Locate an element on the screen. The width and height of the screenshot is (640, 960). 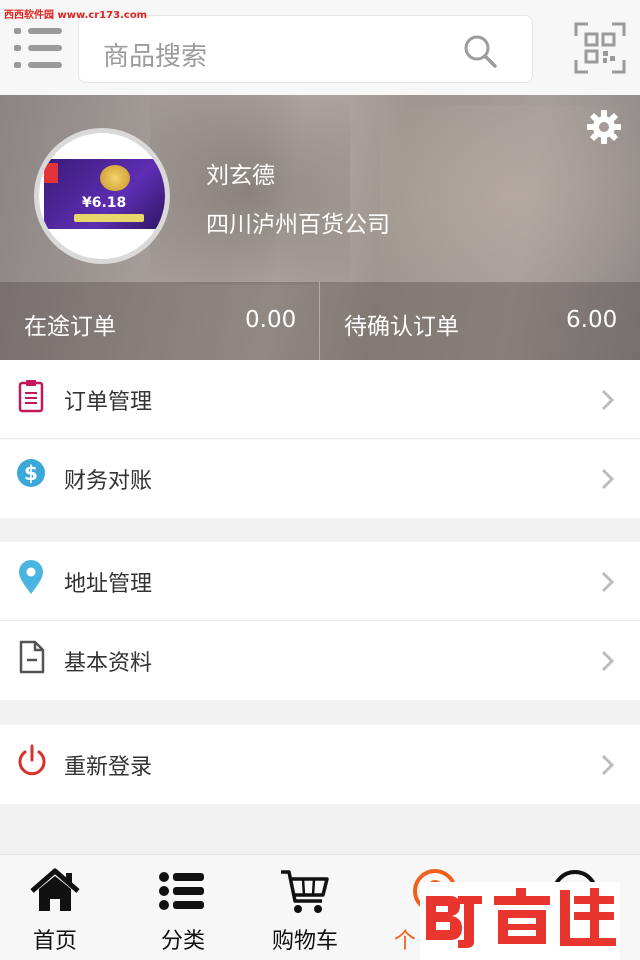
stat-value: 6.00 is located at coordinates (592, 320).